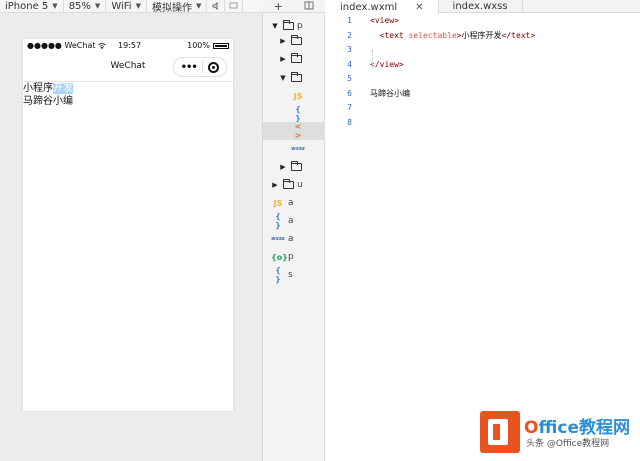 The height and width of the screenshot is (461, 640). I want to click on tree-file-item: JS, so click(294, 96).